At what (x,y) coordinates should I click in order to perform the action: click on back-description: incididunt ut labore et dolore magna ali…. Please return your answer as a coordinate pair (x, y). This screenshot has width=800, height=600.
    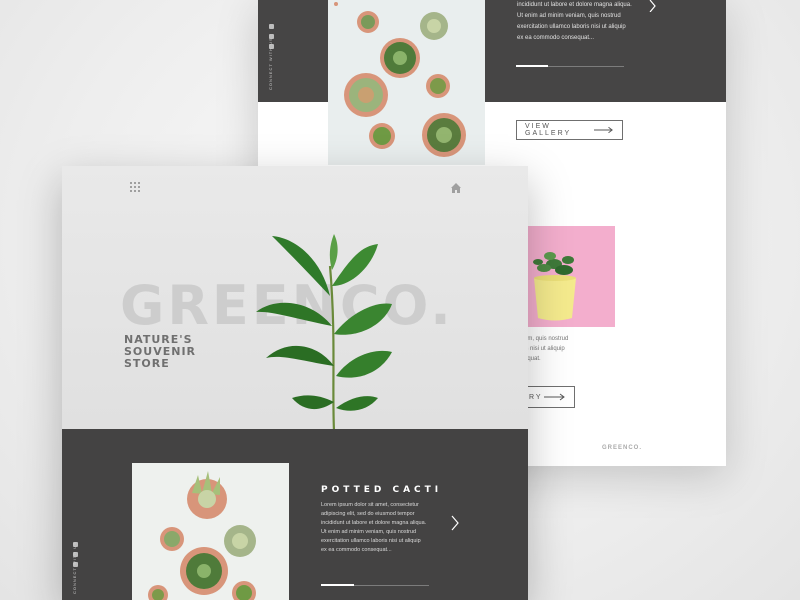
    Looking at the image, I should click on (582, 22).